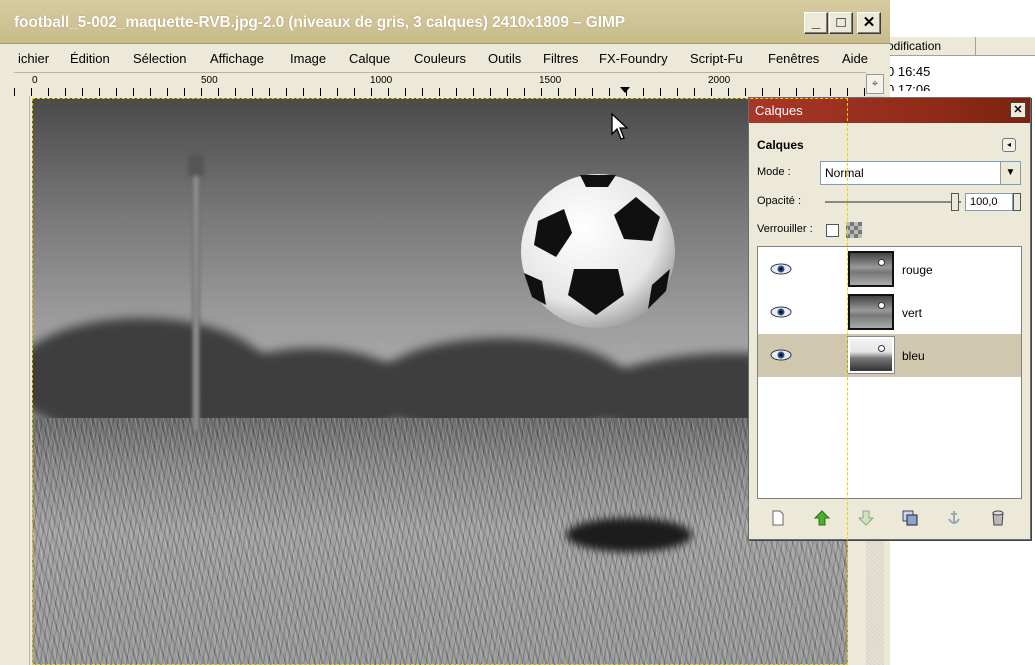 This screenshot has height=665, width=1035. What do you see at coordinates (778, 518) in the screenshot?
I see `new-layer-icon` at bounding box center [778, 518].